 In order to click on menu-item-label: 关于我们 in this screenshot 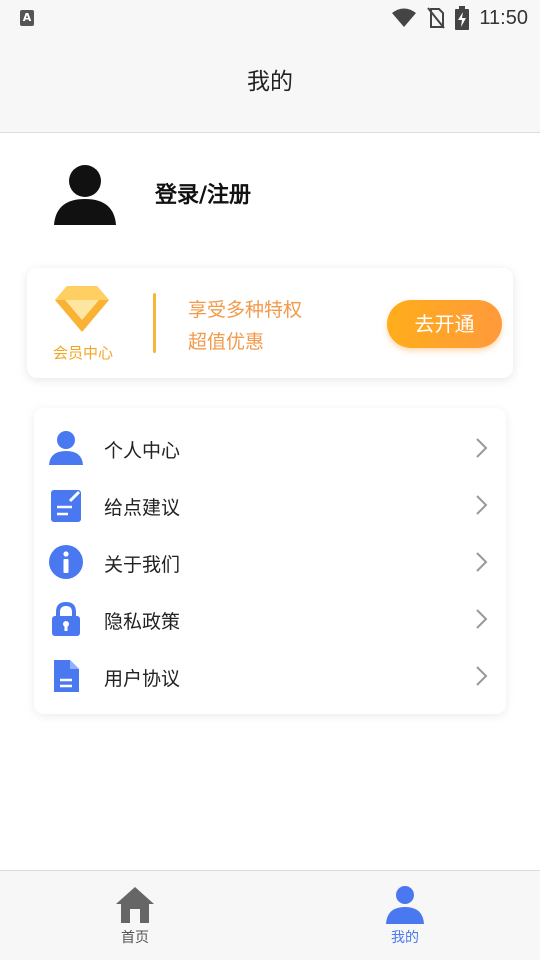, I will do `click(142, 565)`.